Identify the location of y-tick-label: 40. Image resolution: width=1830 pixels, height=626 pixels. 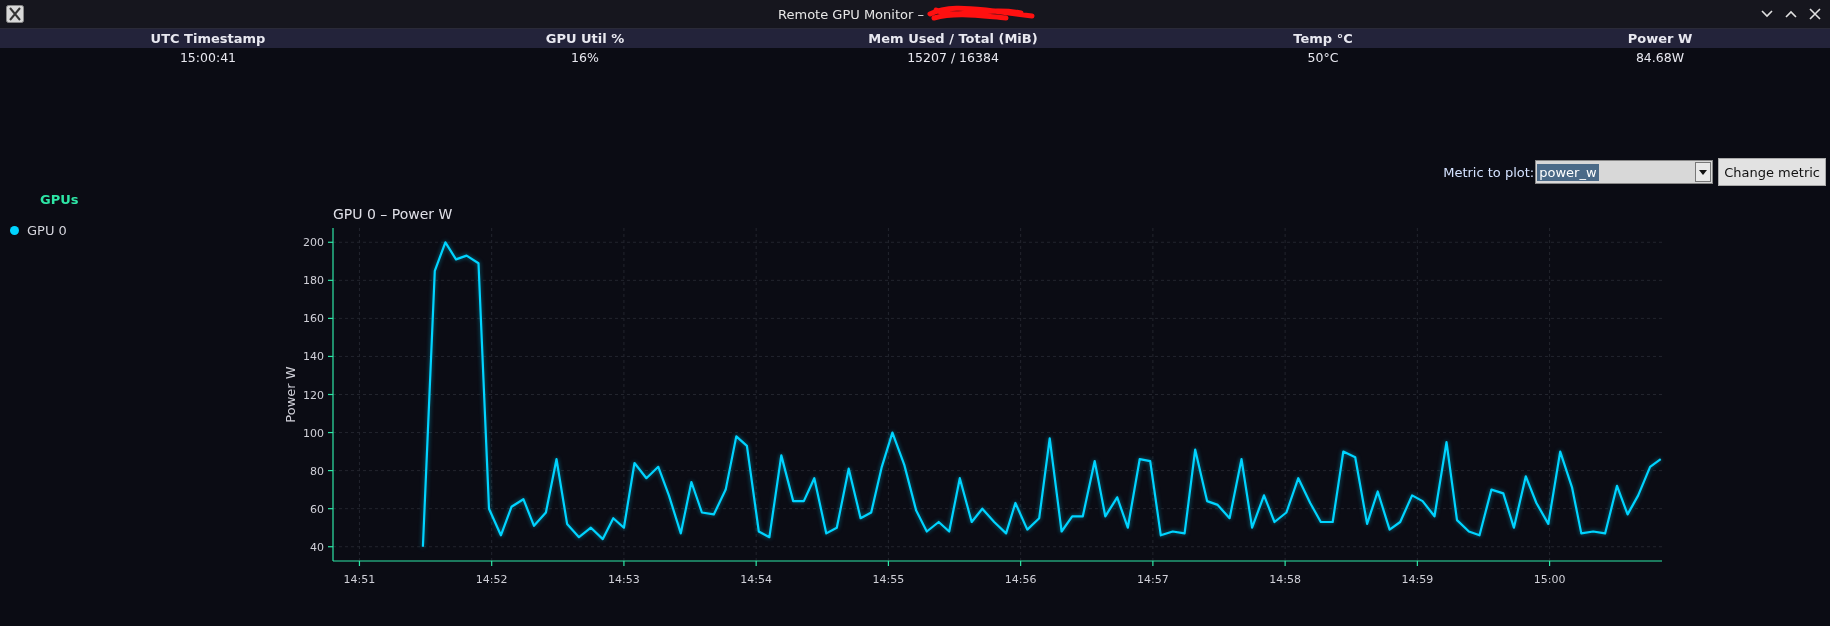
(317, 547).